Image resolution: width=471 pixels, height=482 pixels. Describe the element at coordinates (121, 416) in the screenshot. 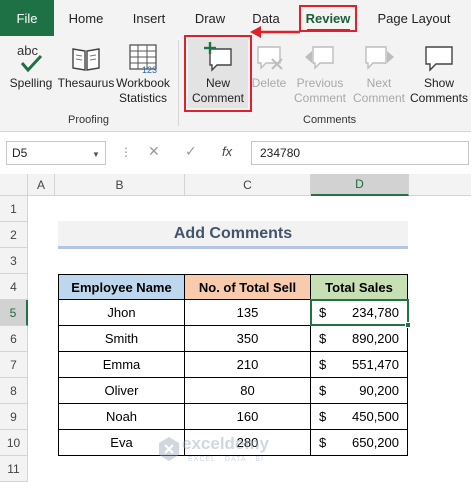

I see `cell-employee-name: Noah` at that location.